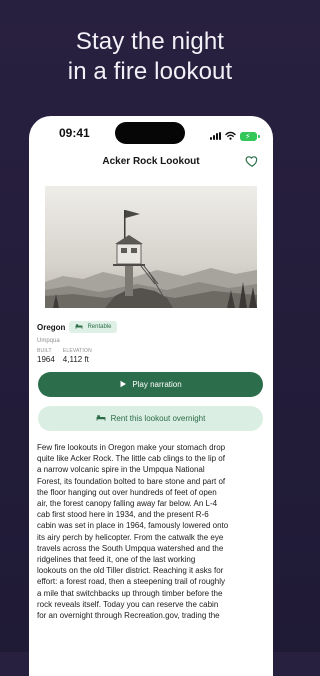 This screenshot has width=320, height=676. What do you see at coordinates (157, 384) in the screenshot?
I see `play-narration-label: Play narration` at bounding box center [157, 384].